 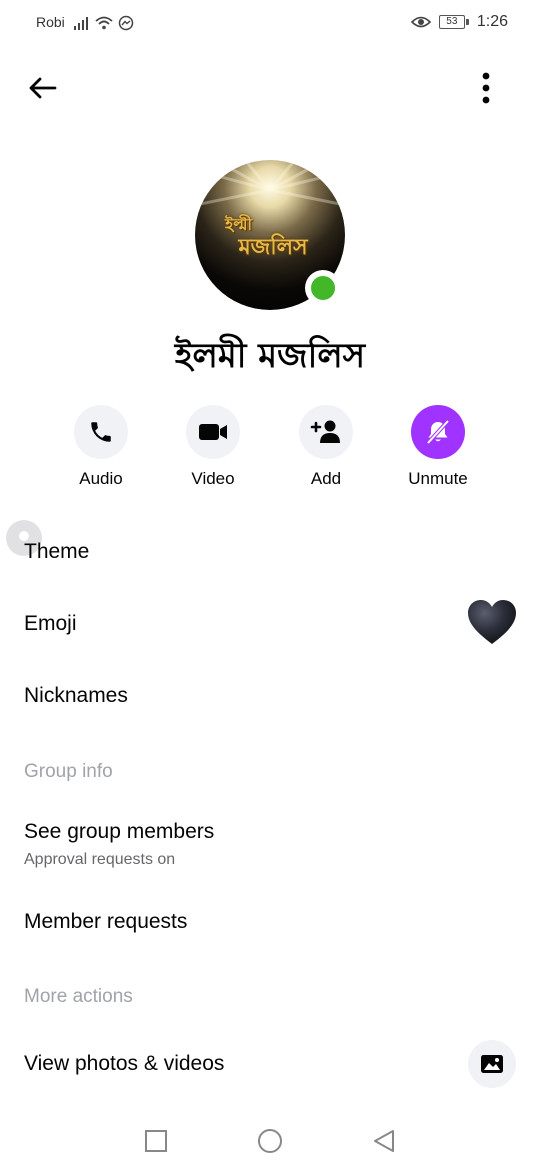 I want to click on video-call-button: Video, so click(x=213, y=447).